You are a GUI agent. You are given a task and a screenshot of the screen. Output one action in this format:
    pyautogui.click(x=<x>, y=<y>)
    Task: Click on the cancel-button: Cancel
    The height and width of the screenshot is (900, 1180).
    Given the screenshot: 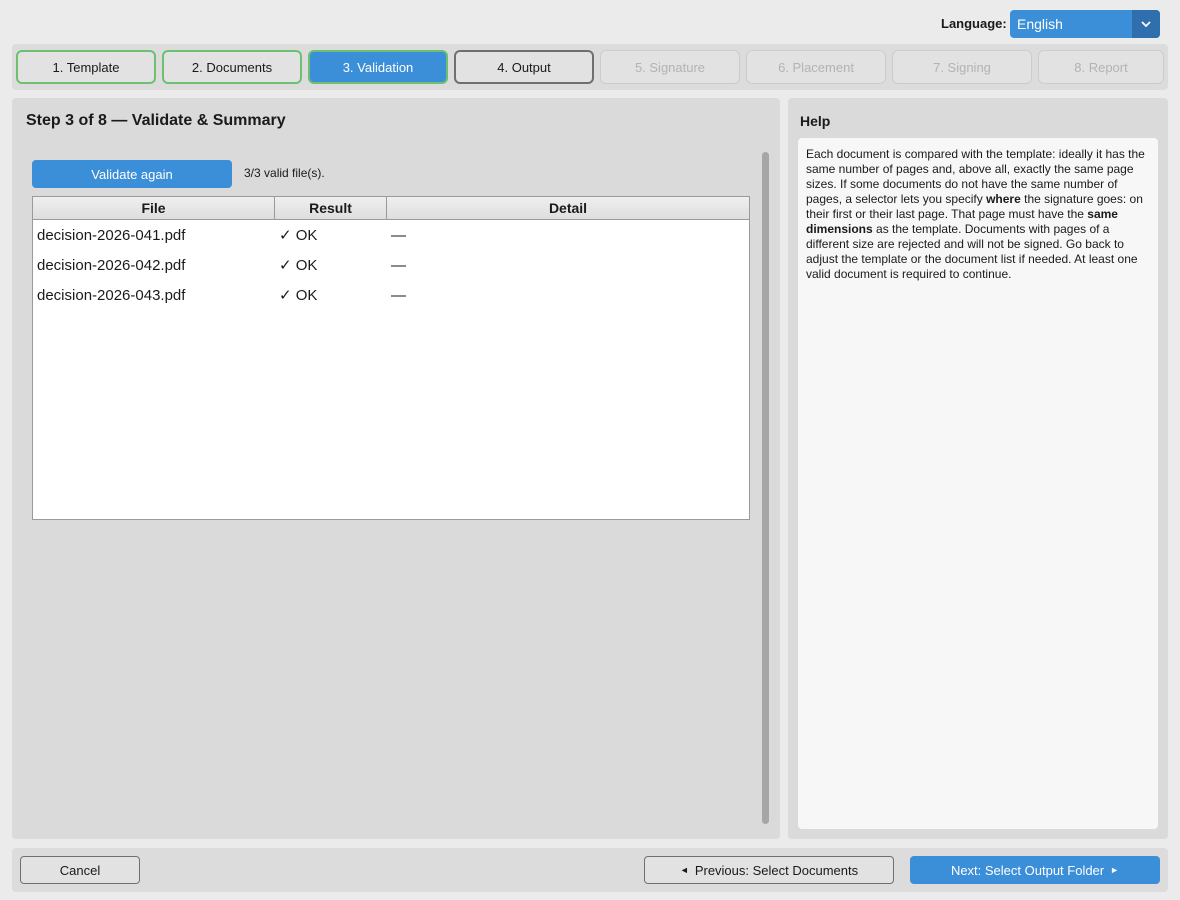 What is the action you would take?
    pyautogui.click(x=80, y=870)
    